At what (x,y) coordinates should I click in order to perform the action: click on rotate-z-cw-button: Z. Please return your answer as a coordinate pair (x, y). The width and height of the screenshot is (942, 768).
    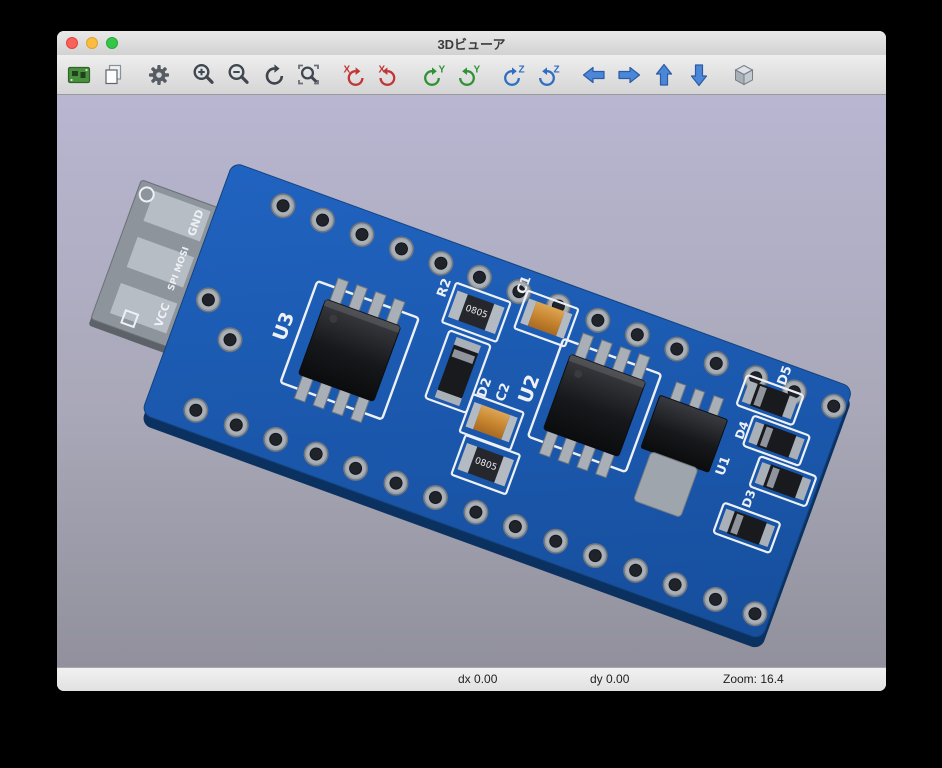
    Looking at the image, I should click on (514, 75).